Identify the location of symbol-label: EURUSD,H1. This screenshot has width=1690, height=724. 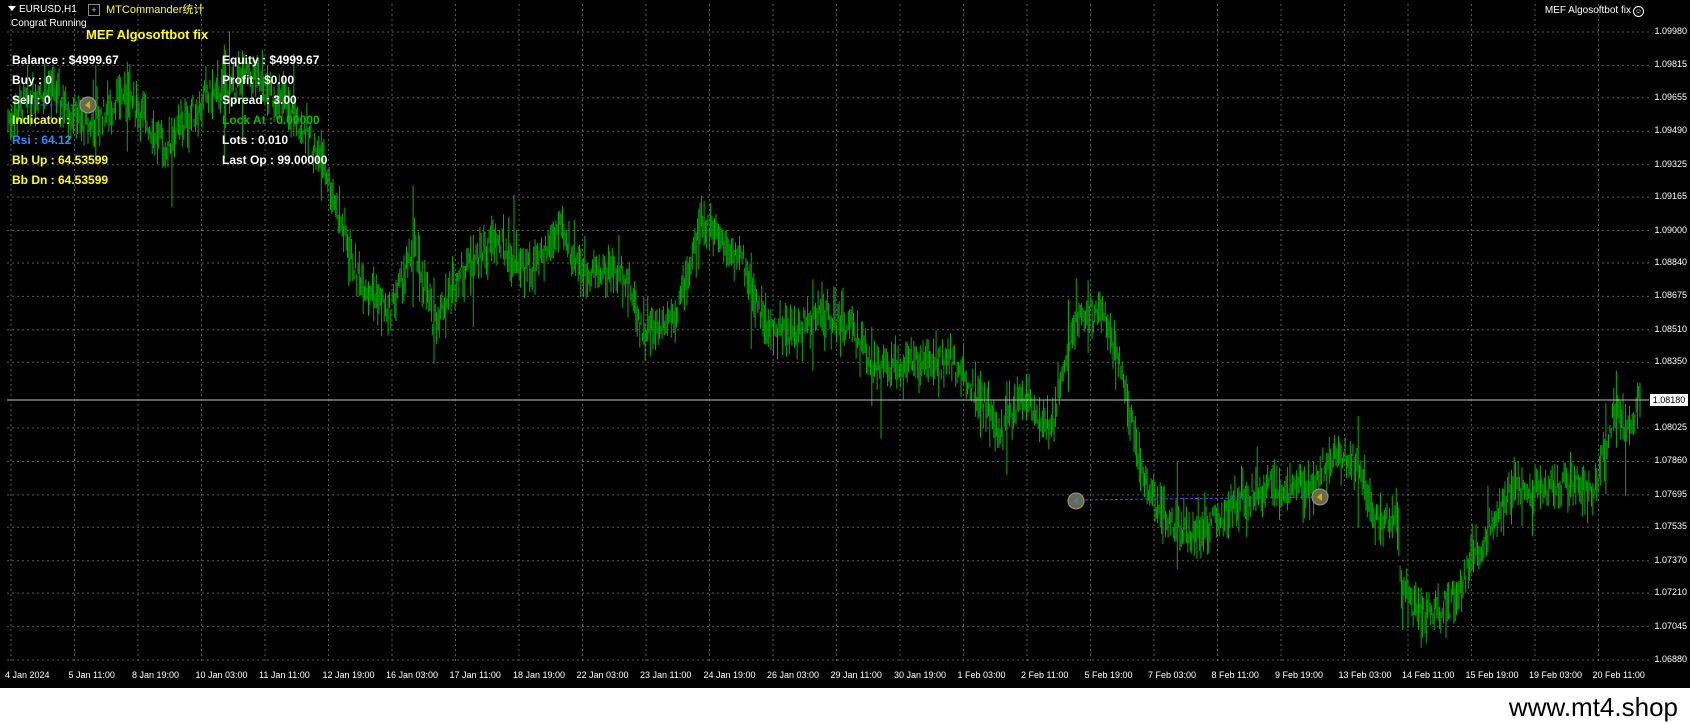
(42, 9).